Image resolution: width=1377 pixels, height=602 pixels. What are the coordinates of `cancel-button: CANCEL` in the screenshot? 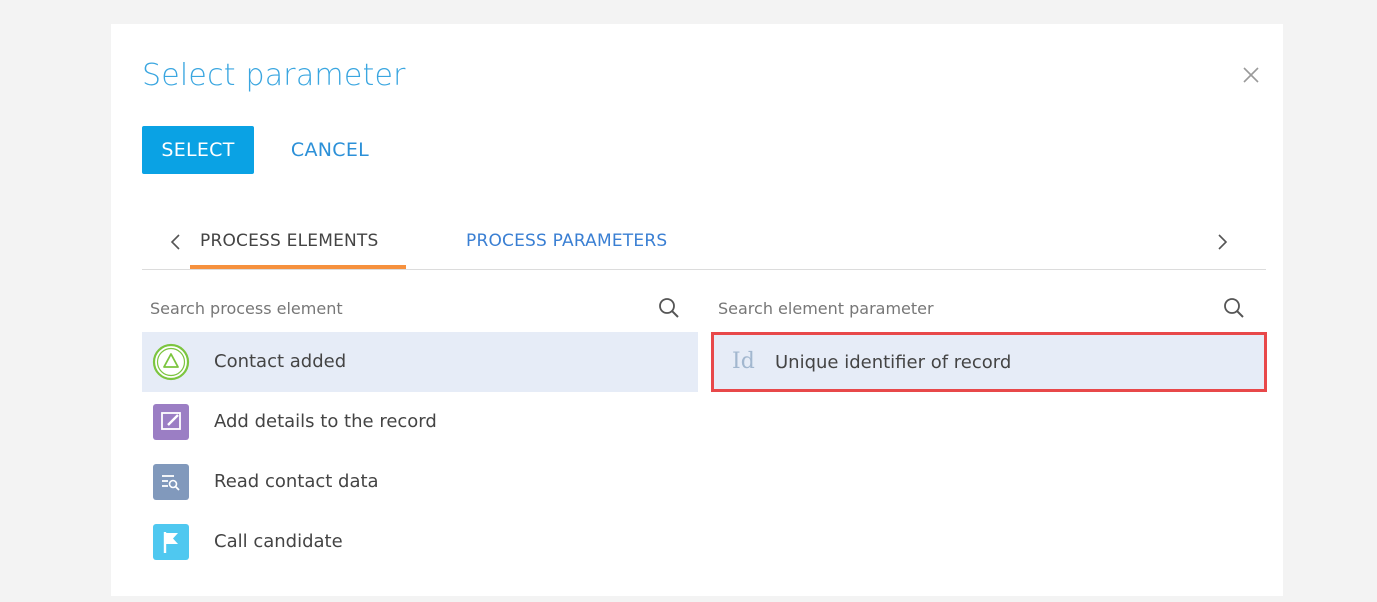 It's located at (330, 150).